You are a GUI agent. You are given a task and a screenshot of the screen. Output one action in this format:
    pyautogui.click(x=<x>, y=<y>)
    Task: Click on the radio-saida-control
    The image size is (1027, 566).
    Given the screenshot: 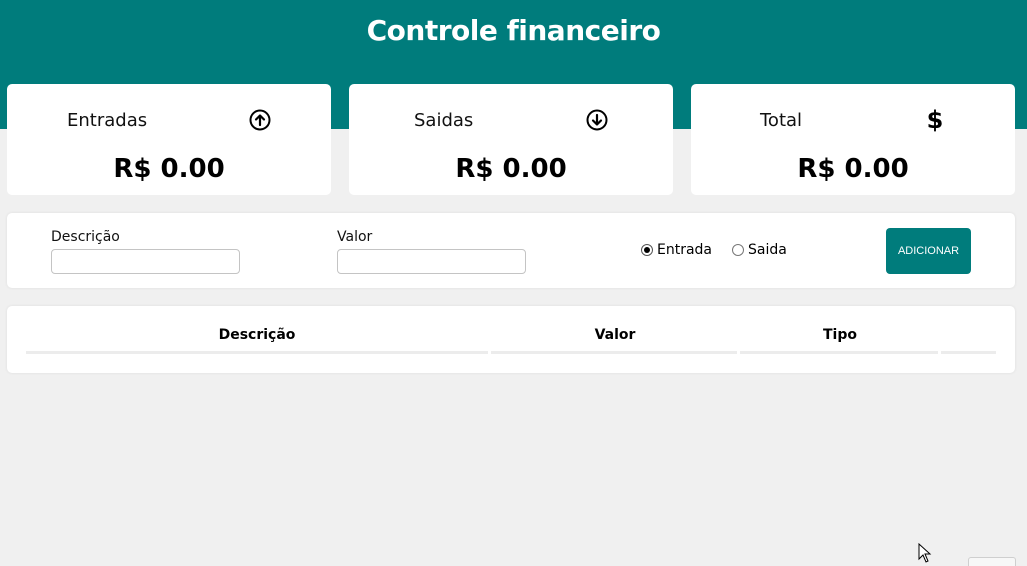 What is the action you would take?
    pyautogui.click(x=738, y=250)
    